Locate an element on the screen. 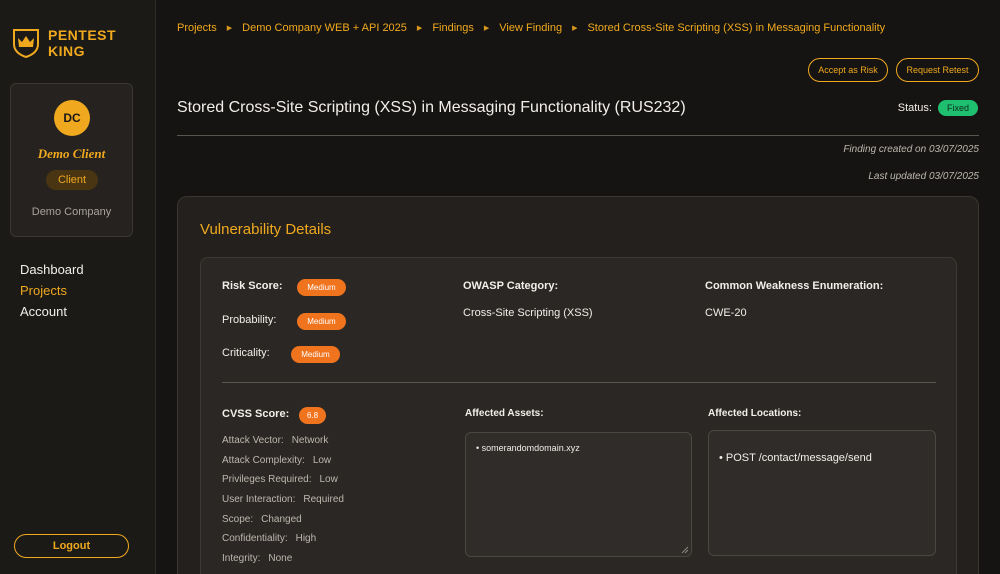  company-name: Demo Company is located at coordinates (71, 212).